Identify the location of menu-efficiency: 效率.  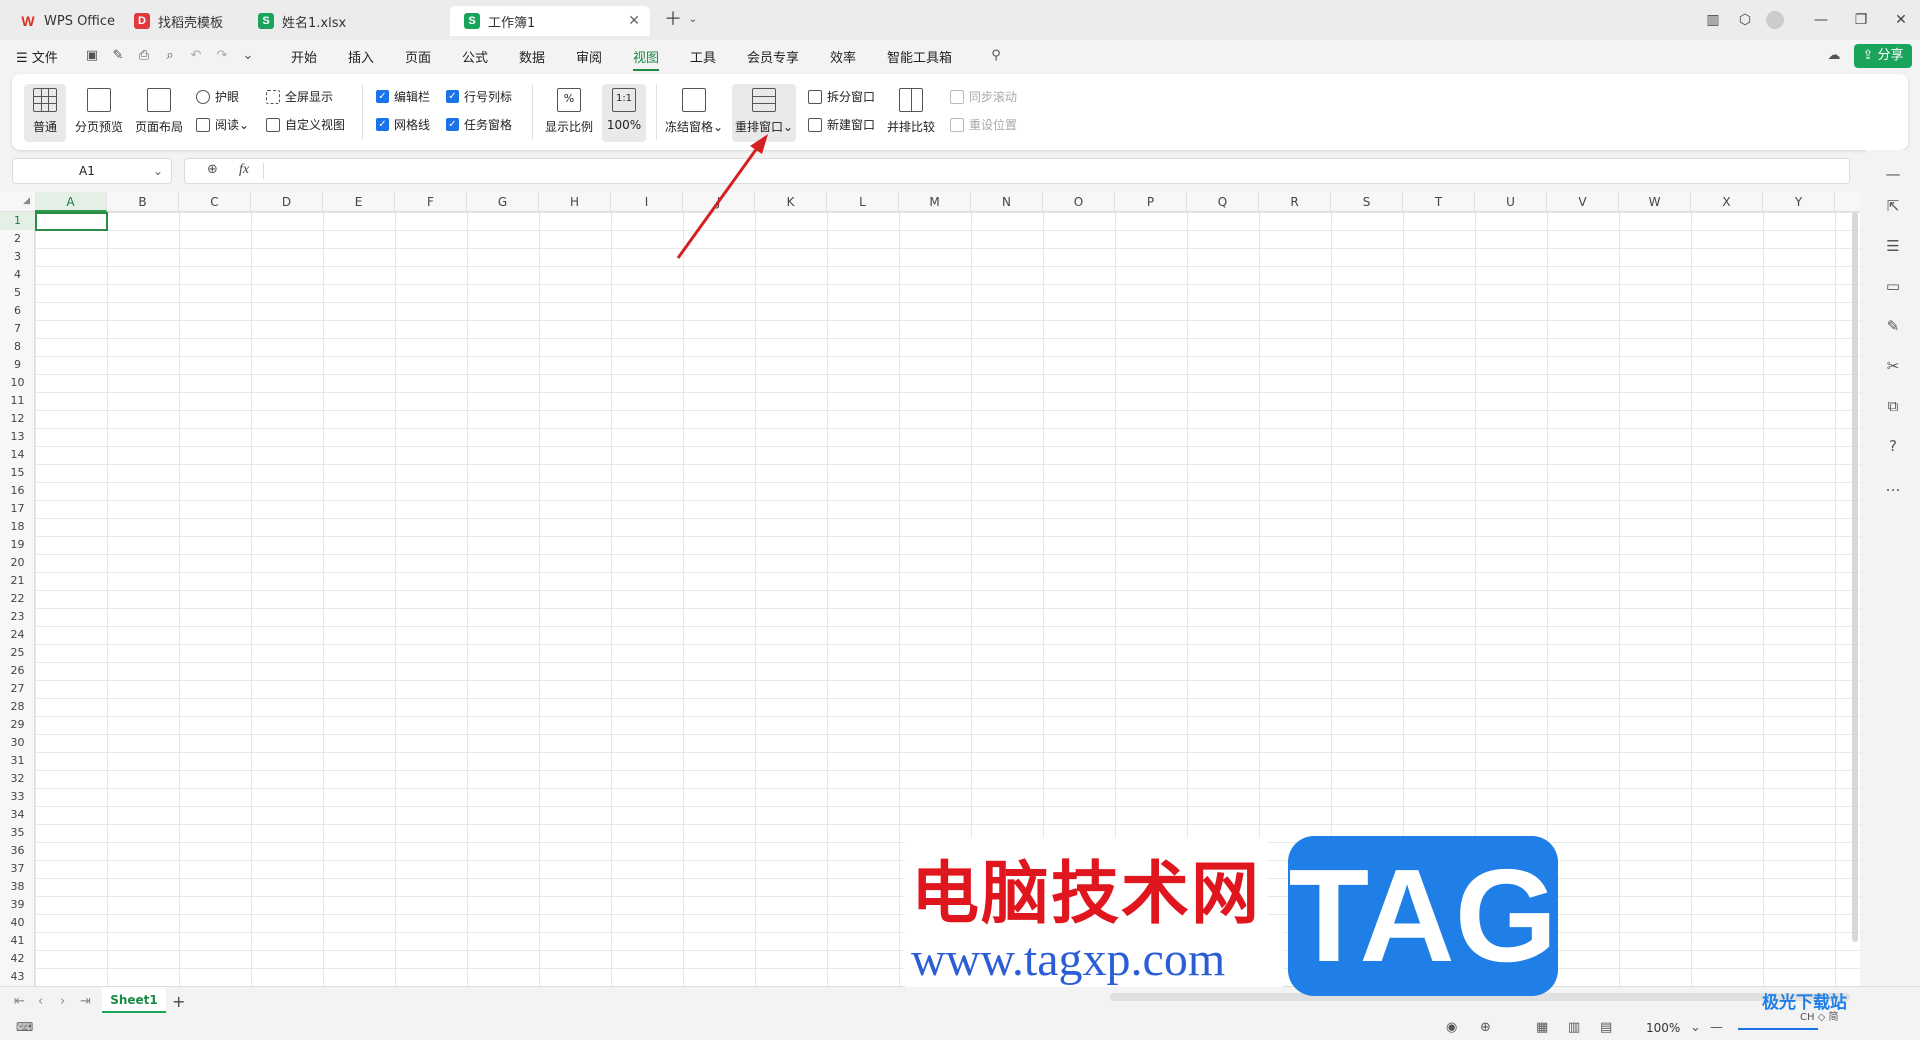
(843, 56).